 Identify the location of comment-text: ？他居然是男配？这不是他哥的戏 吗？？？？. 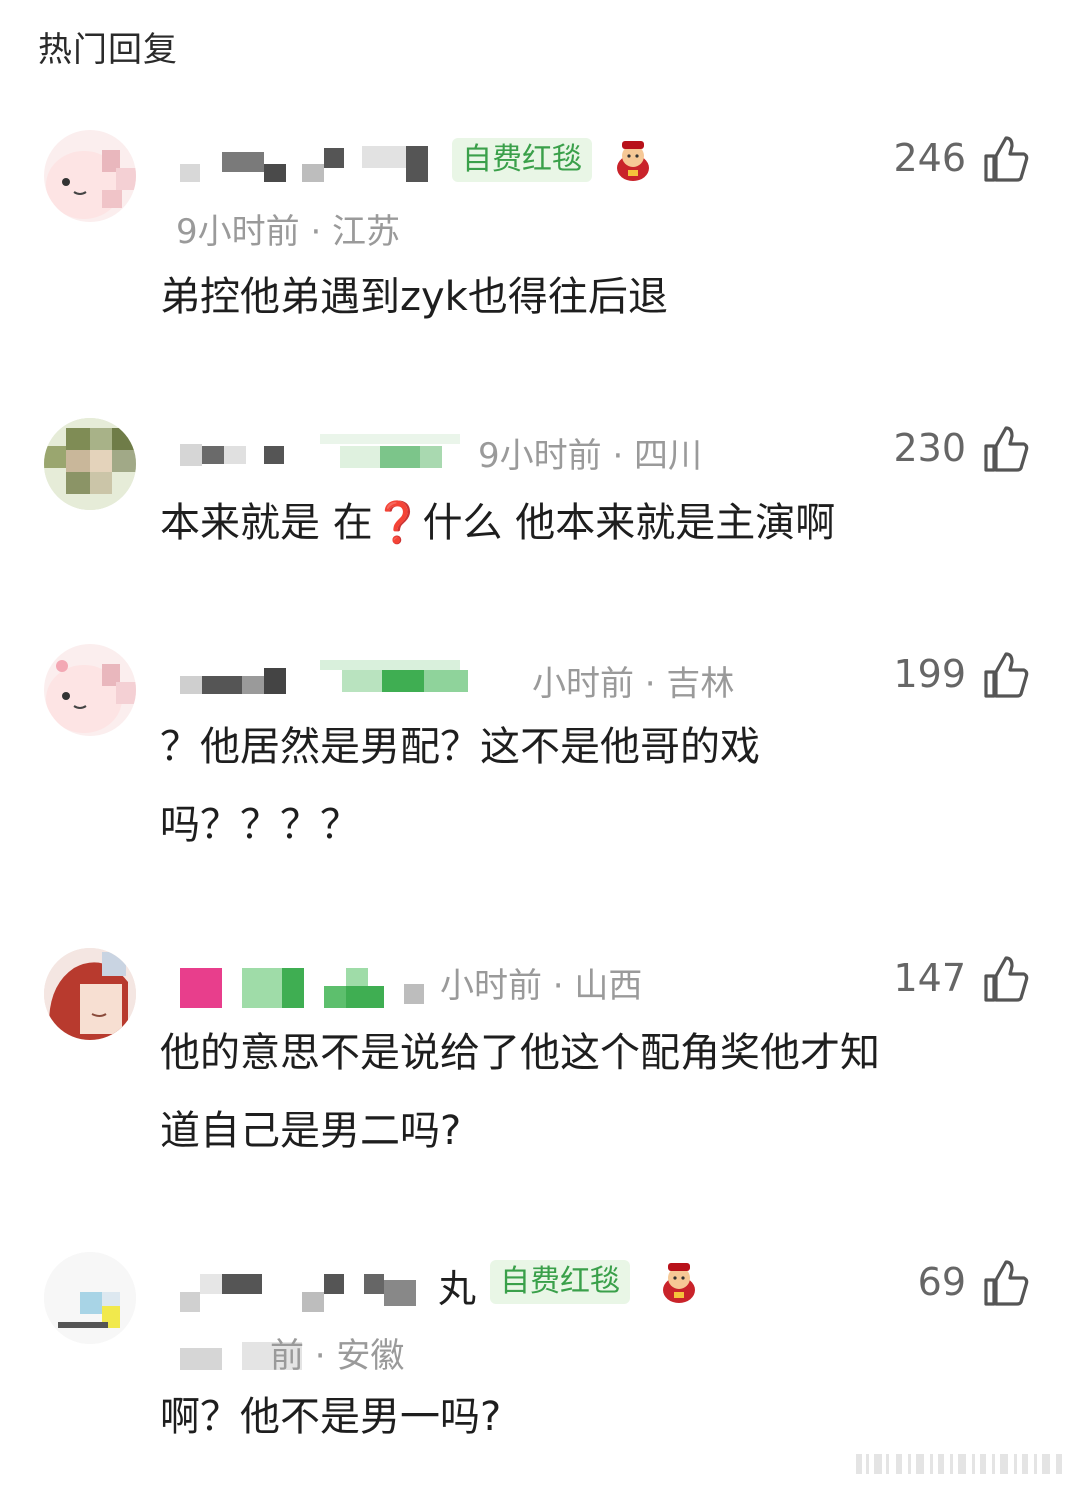
(600, 786).